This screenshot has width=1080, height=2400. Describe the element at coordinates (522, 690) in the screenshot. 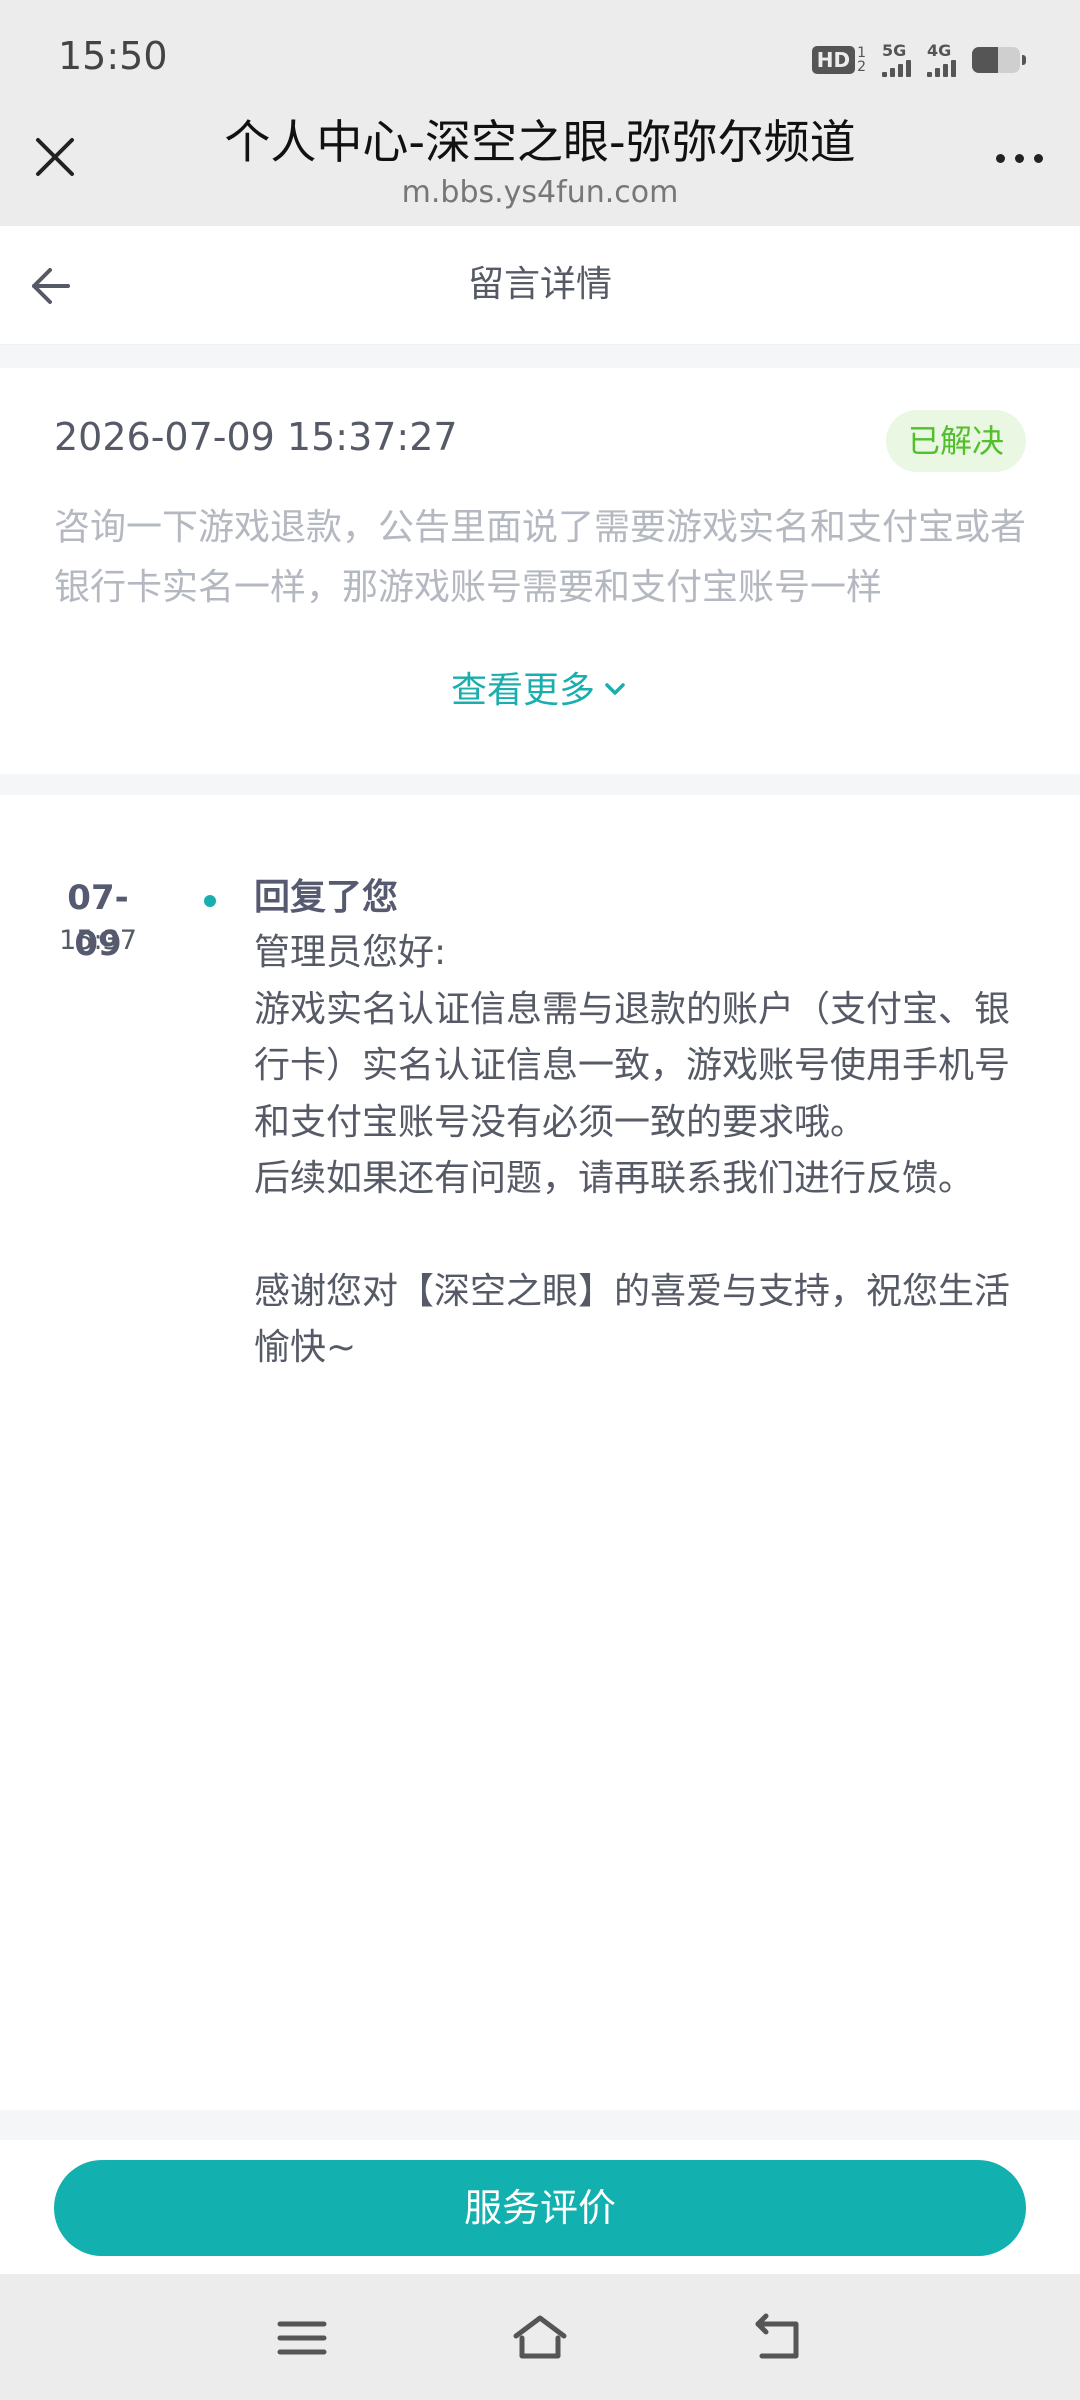

I see `see-more-label: 查看更多` at that location.